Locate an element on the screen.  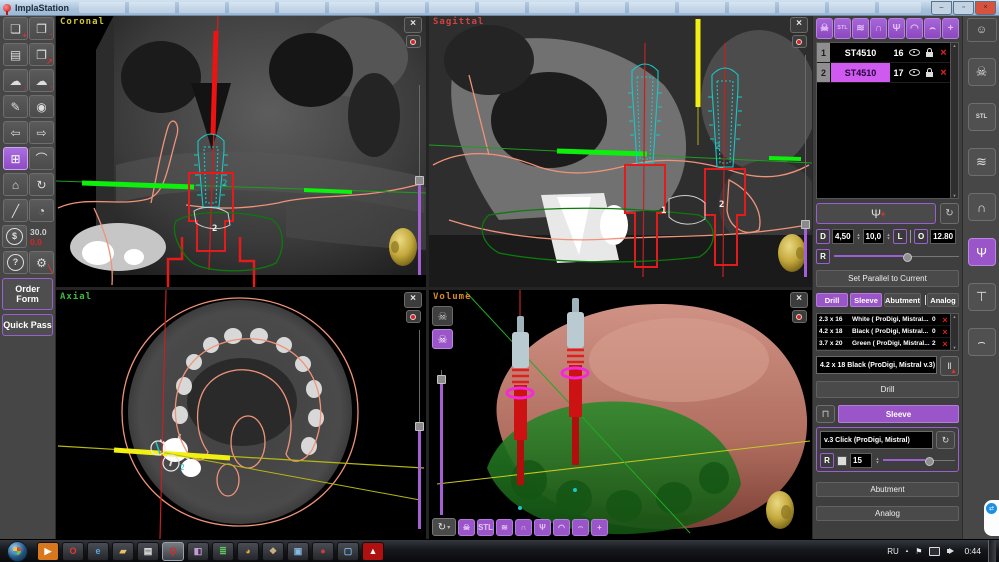
teamviewer-panel: ⇄ is located at coordinates (991, 518).